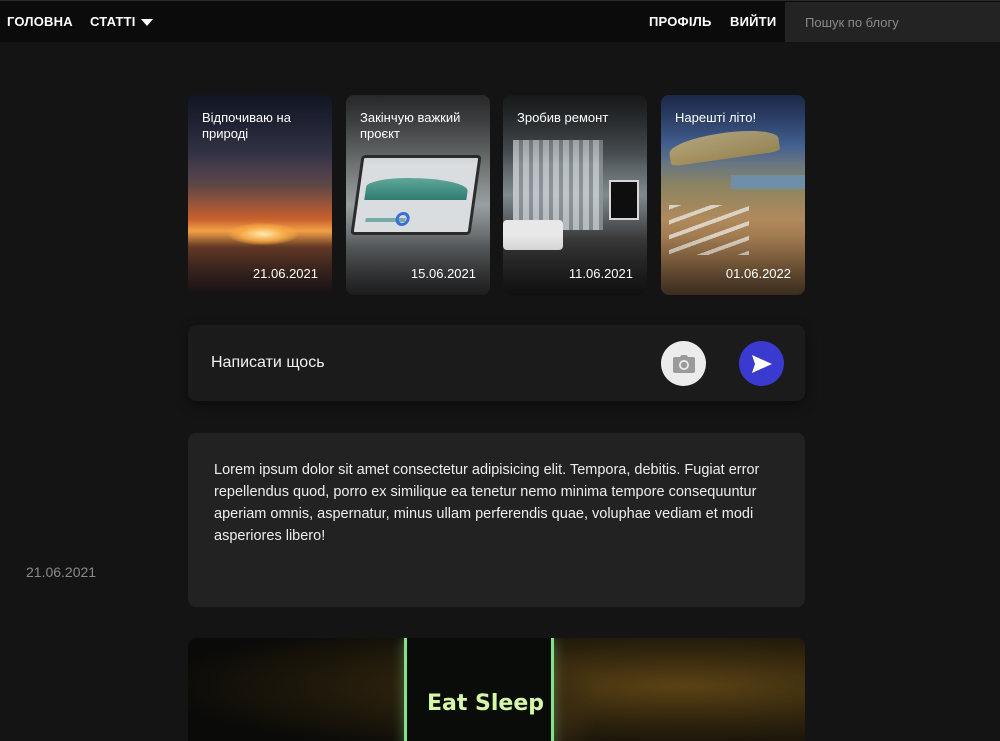  I want to click on post-date: 21.06.2021, so click(61, 572).